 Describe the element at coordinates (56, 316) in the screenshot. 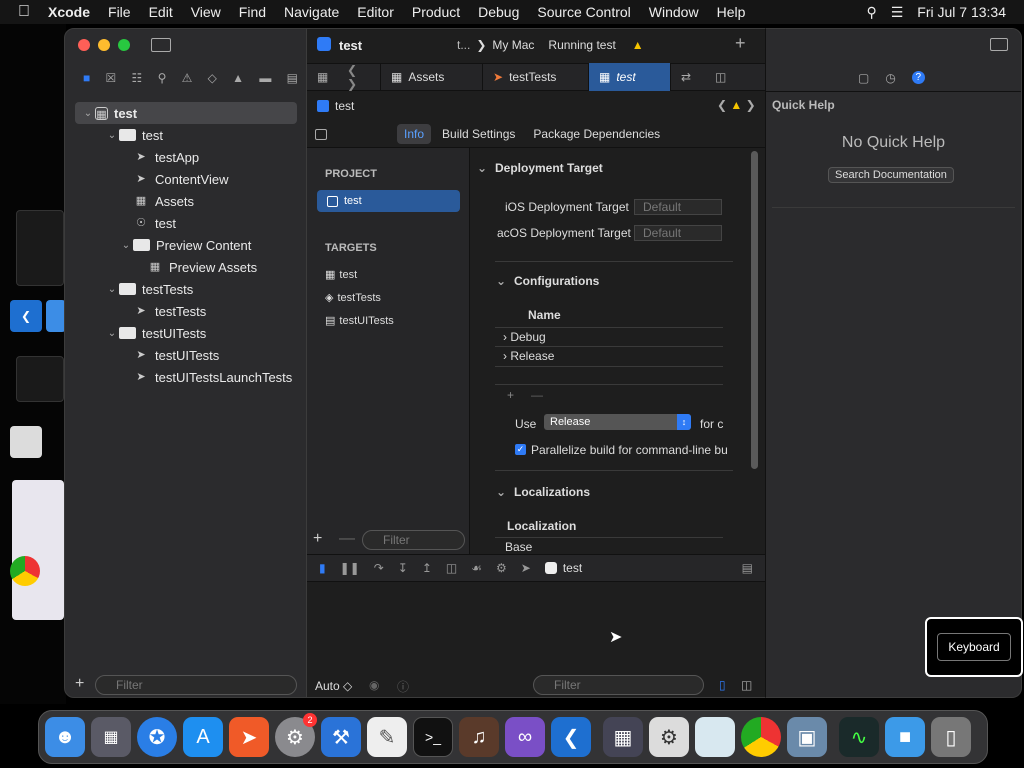

I see `finder-icon` at that location.